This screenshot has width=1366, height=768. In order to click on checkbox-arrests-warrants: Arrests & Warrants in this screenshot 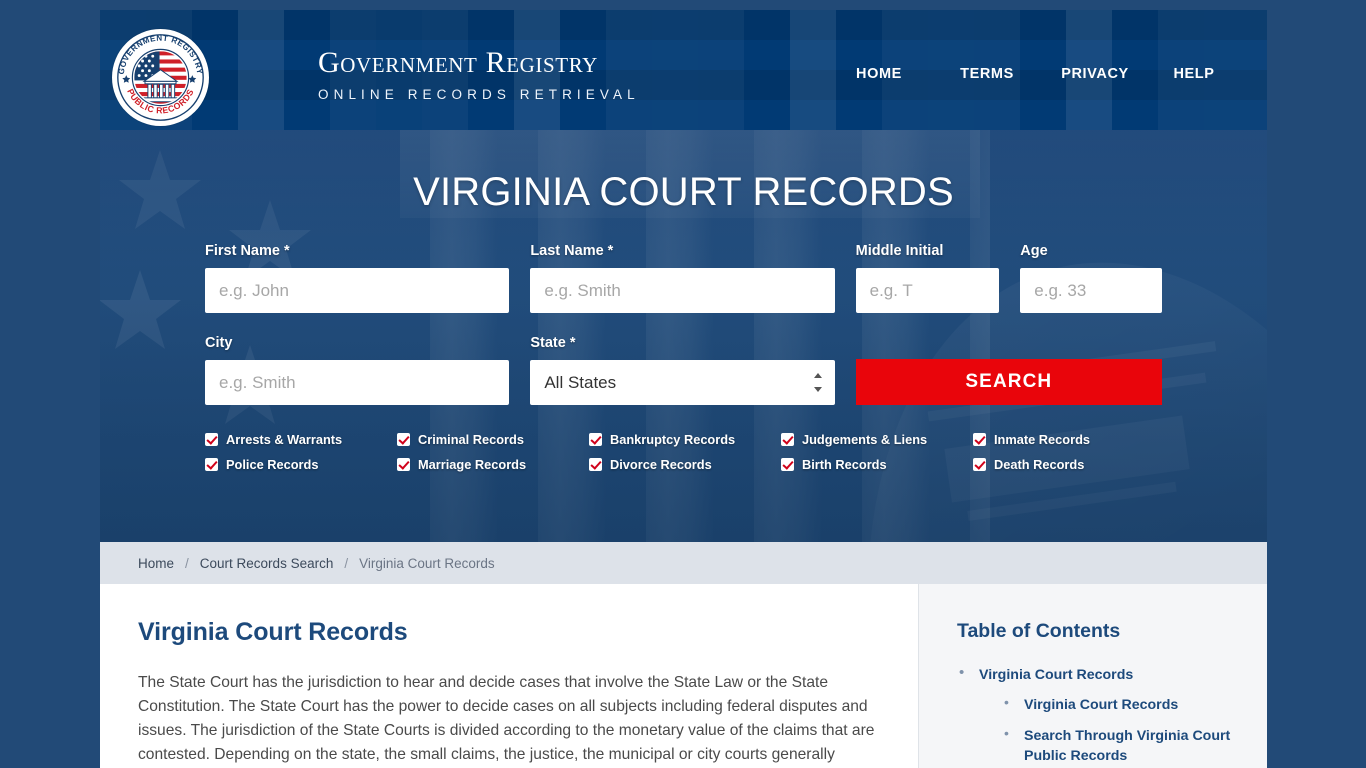, I will do `click(301, 439)`.